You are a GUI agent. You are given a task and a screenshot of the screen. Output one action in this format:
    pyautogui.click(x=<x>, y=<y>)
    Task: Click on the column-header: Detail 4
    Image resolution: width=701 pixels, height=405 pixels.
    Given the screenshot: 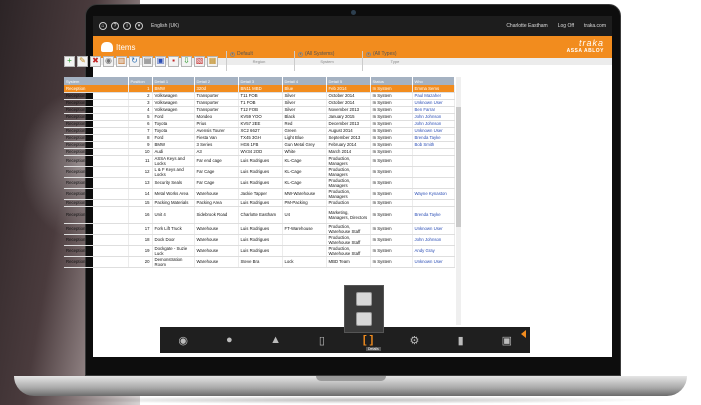 What is the action you would take?
    pyautogui.click(x=304, y=81)
    